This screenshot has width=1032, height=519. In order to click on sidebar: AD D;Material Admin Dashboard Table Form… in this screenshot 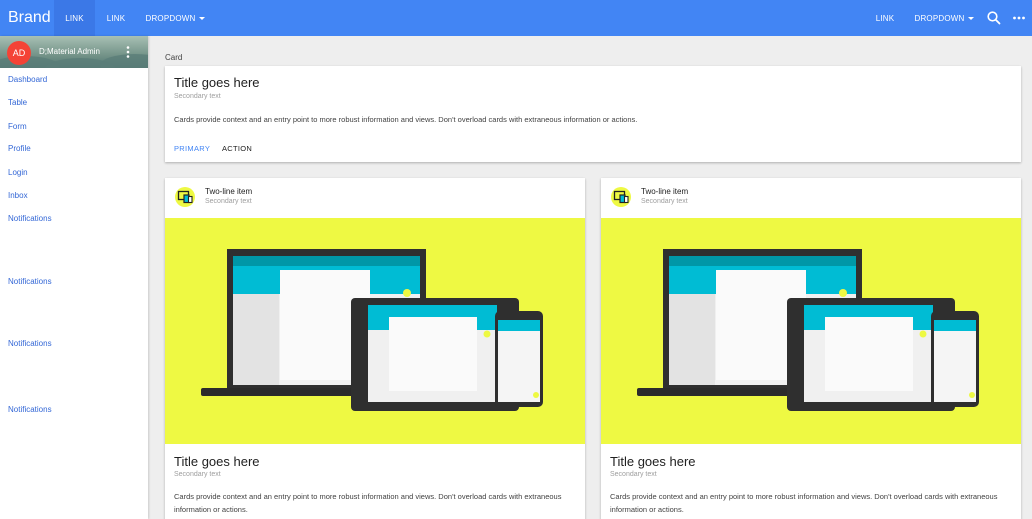, I will do `click(74, 277)`.